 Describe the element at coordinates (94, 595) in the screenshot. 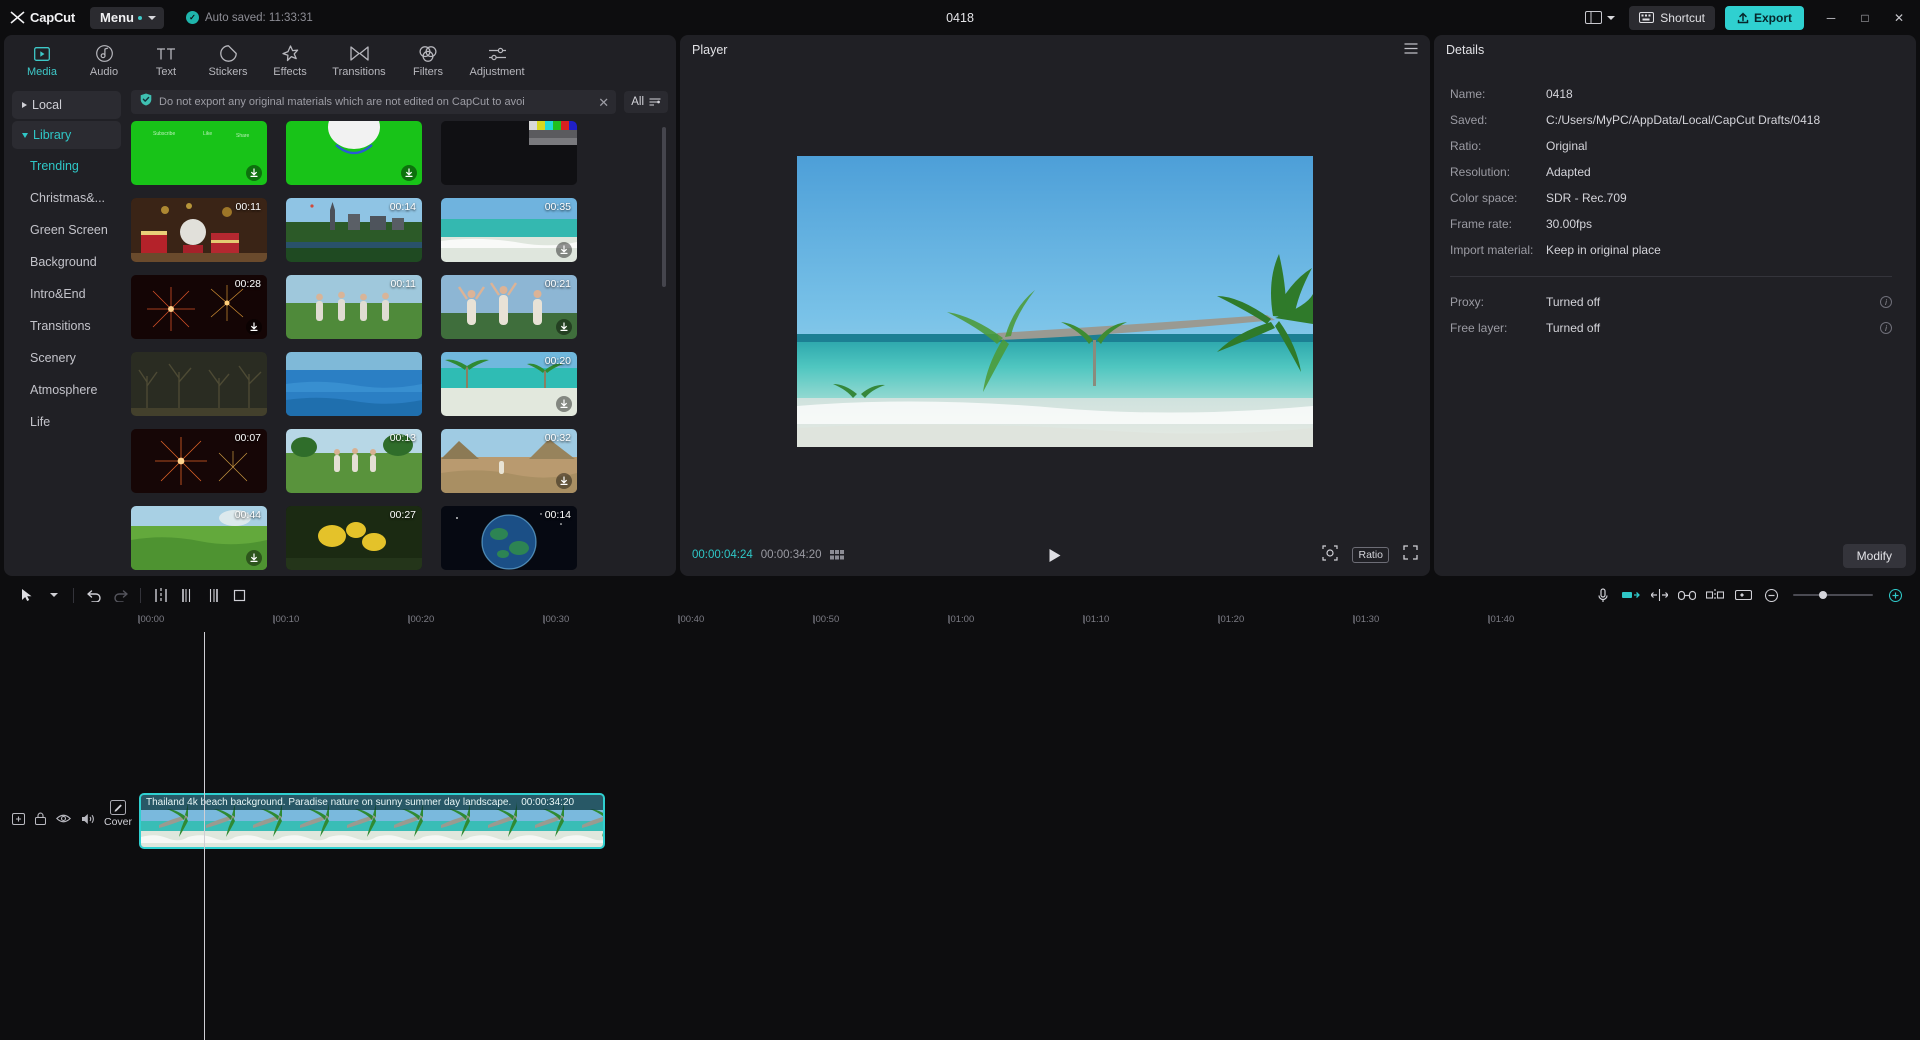

I see `undo-icon` at that location.